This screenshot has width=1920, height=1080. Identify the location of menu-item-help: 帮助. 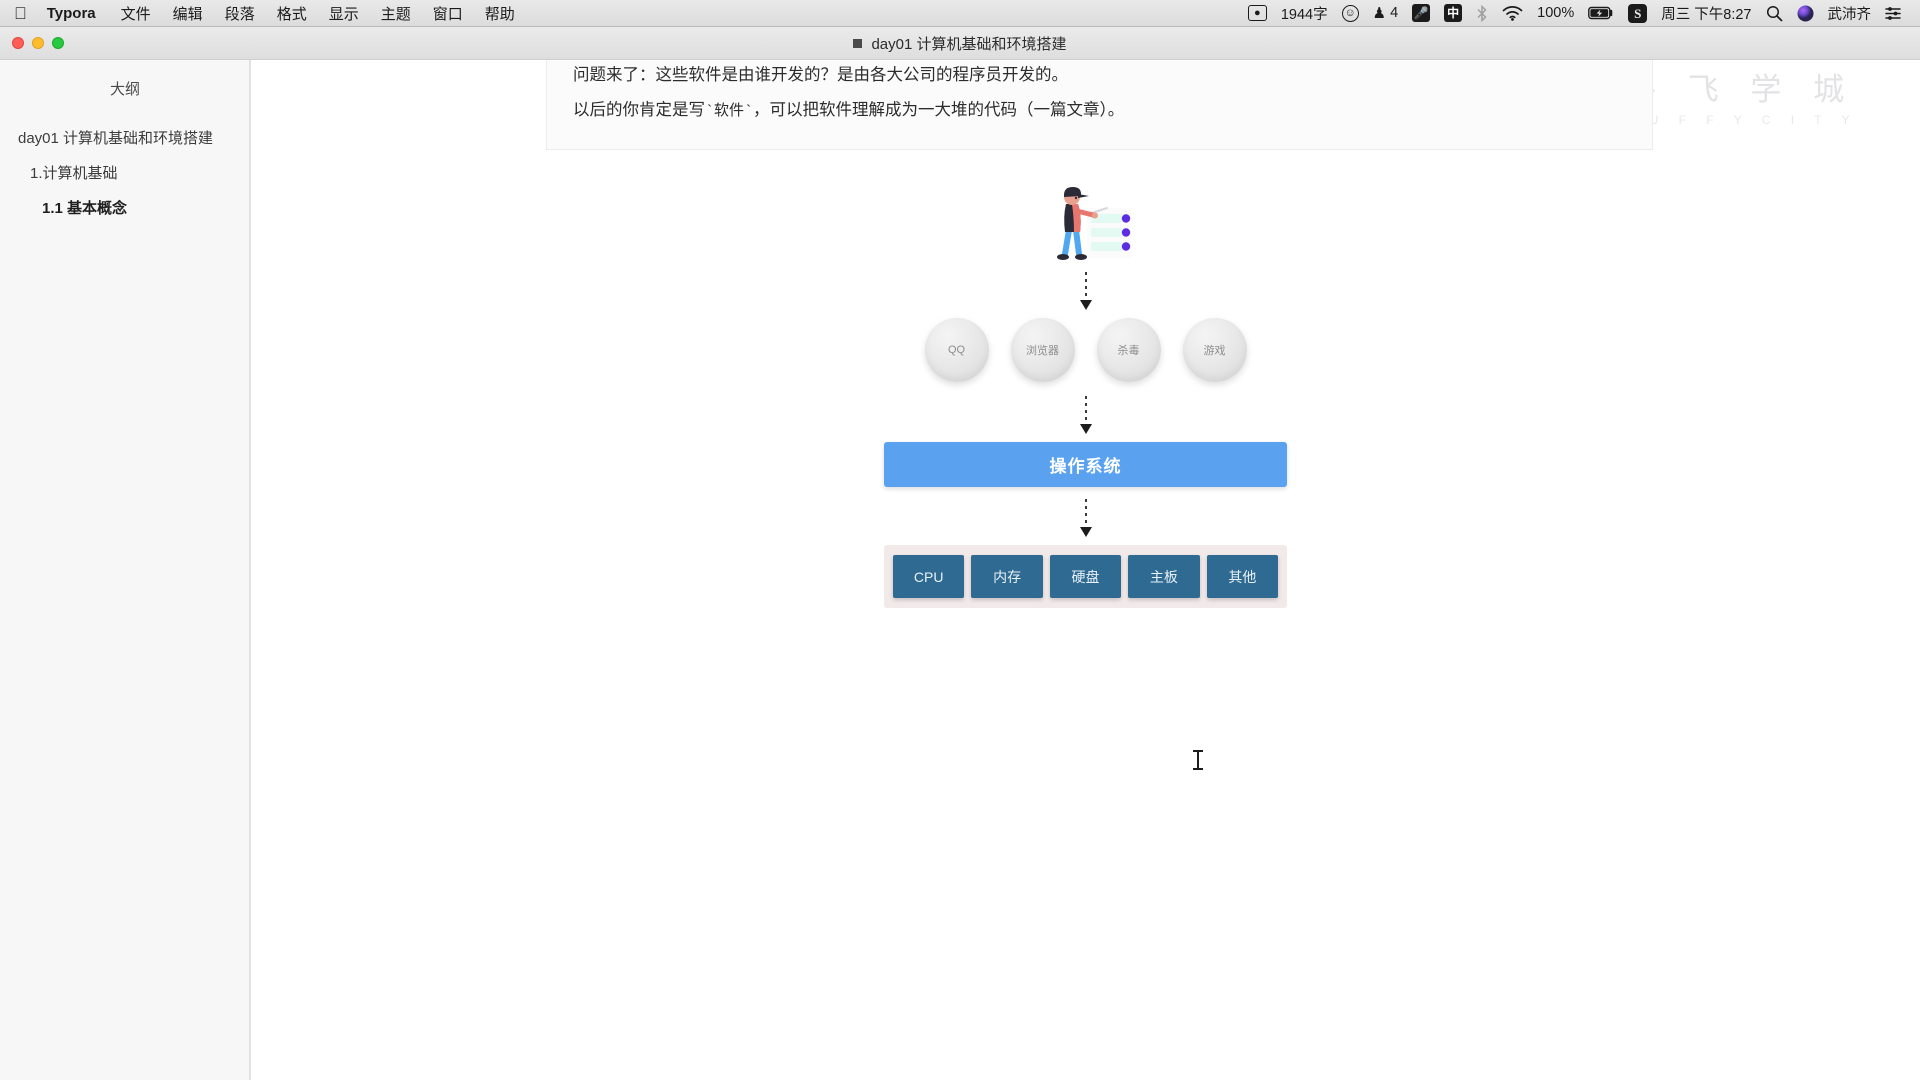
(500, 13).